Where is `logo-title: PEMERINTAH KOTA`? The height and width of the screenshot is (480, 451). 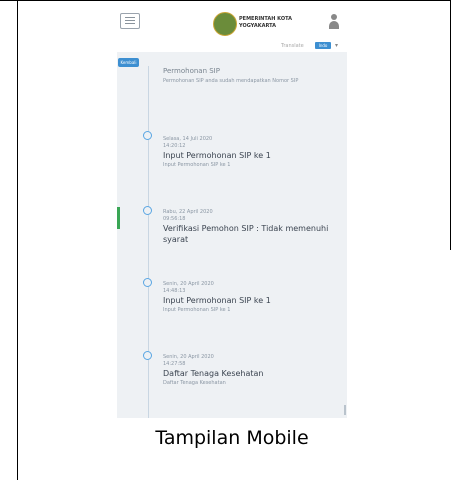 logo-title: PEMERINTAH KOTA is located at coordinates (265, 19).